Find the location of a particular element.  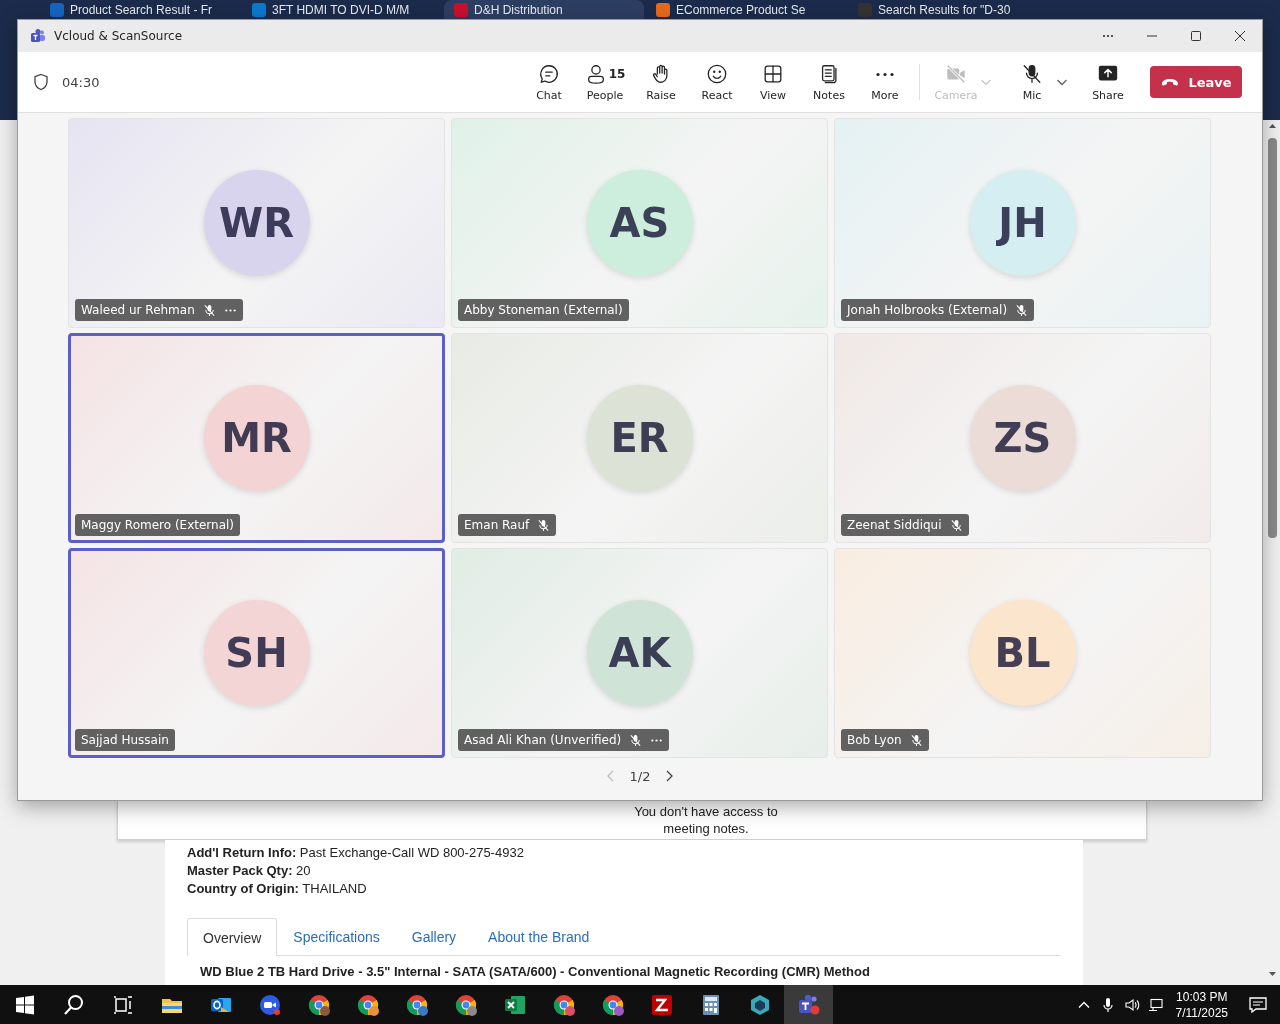

participant-name: Asad Ali Khan (Unverified) is located at coordinates (543, 740).